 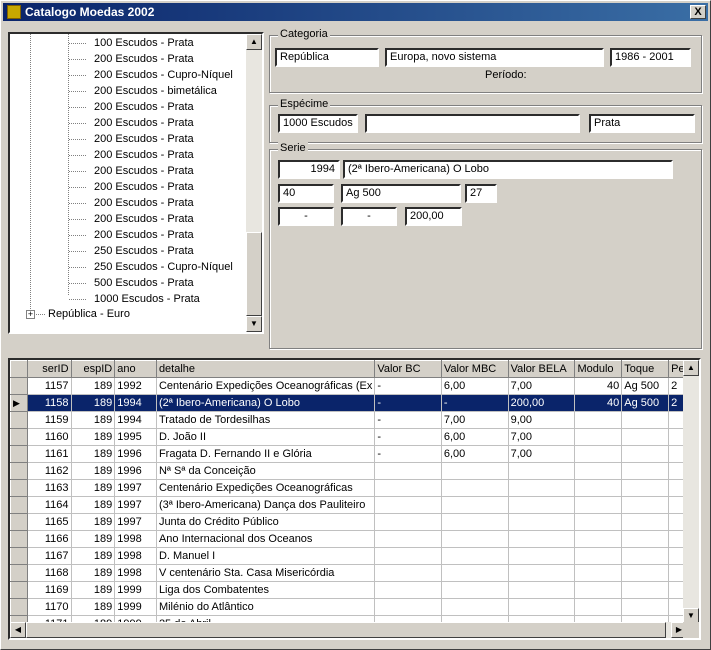 What do you see at coordinates (306, 216) in the screenshot?
I see `serie-valor-bc-field: -` at bounding box center [306, 216].